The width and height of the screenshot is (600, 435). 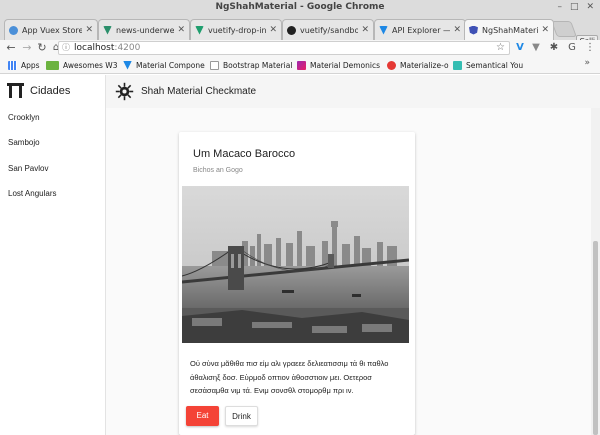 I want to click on bookmark-label: Materialize-o, so click(x=424, y=65).